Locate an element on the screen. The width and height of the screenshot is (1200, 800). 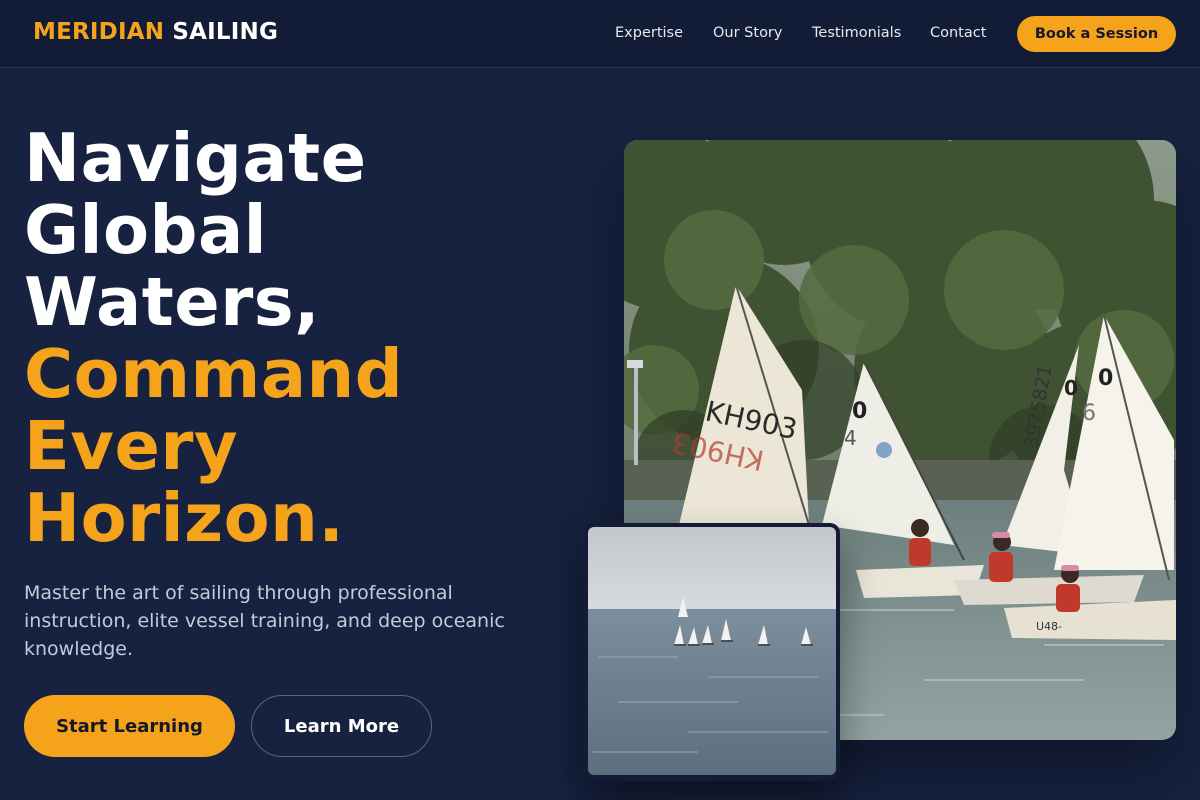
svg-text: 4 is located at coordinates (850, 438).